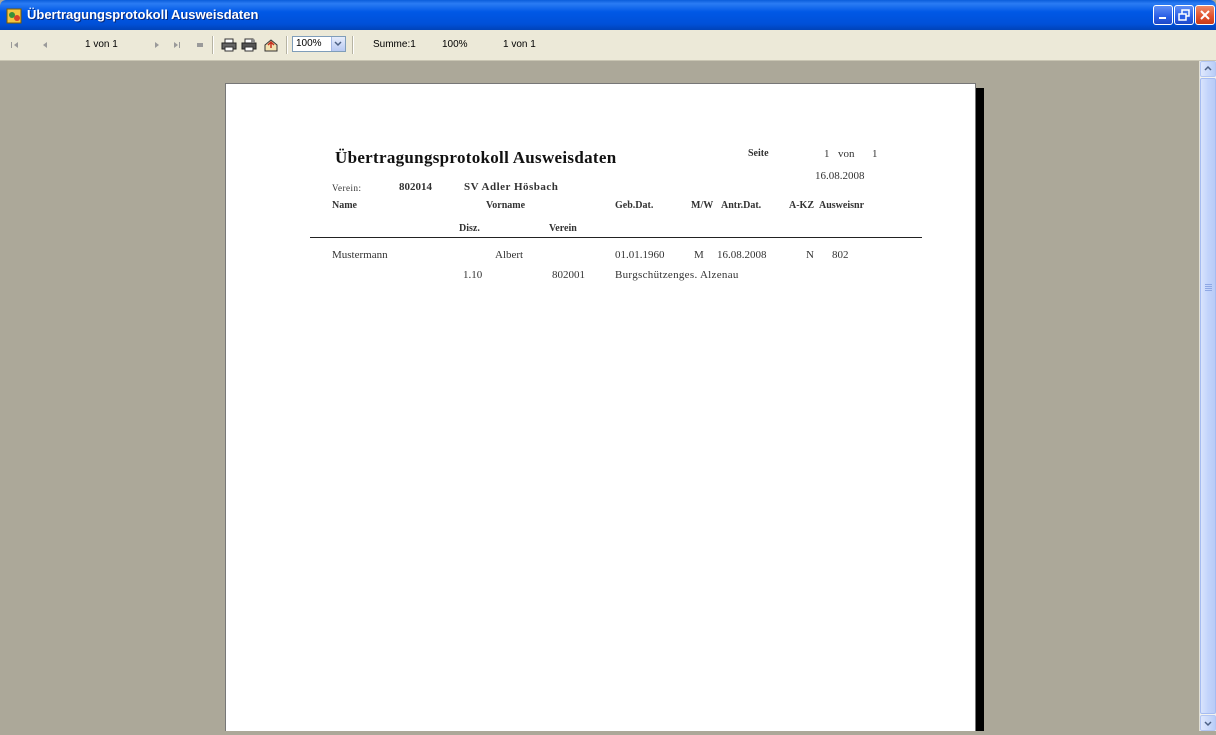  Describe the element at coordinates (476, 157) in the screenshot. I see `report-title: Übertragungsprotokoll Ausweisdaten` at that location.